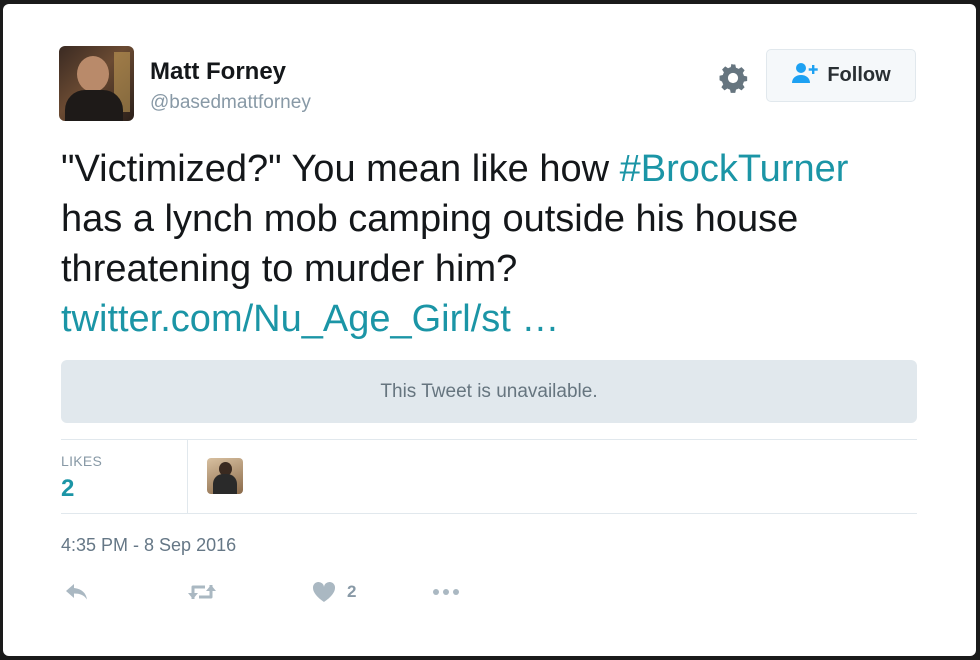 The width and height of the screenshot is (980, 660). I want to click on retweet-button, so click(202, 592).